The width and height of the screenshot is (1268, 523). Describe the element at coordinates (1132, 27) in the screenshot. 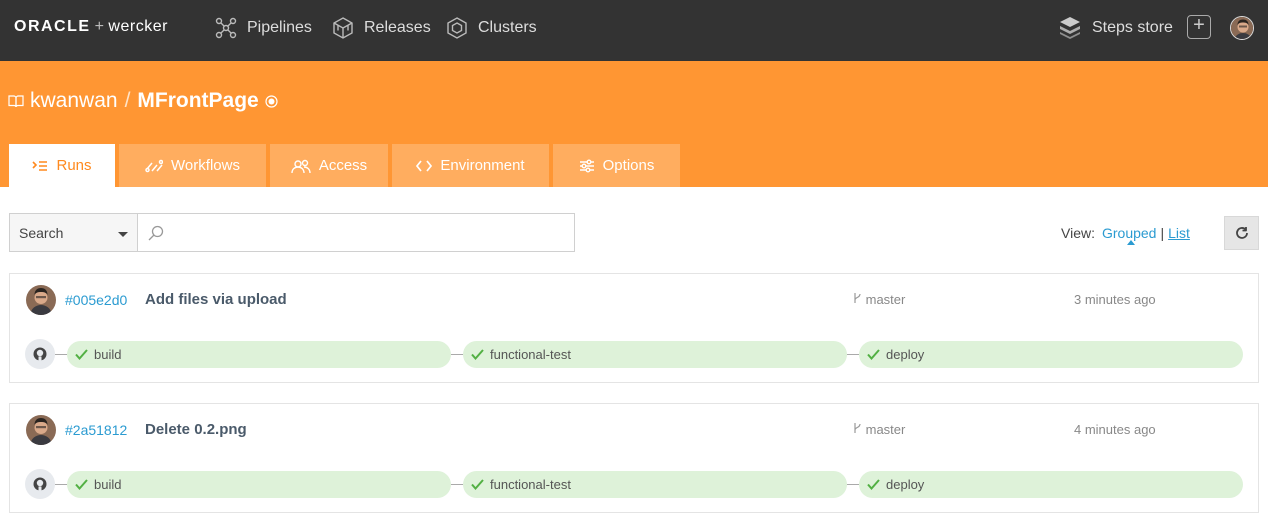

I see `steps-store-label: Steps store` at that location.